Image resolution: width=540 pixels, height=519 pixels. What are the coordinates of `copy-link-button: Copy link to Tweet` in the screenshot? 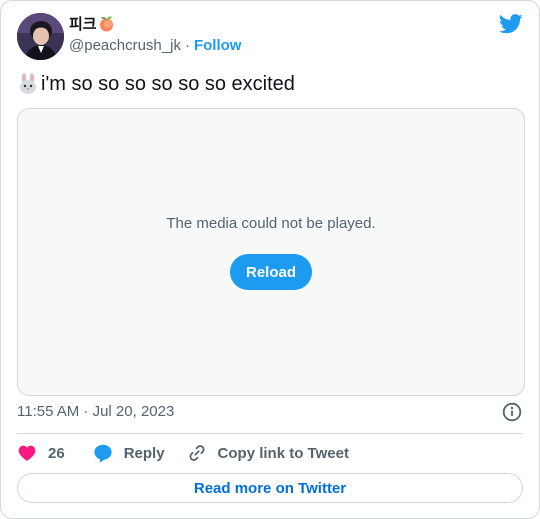 It's located at (268, 453).